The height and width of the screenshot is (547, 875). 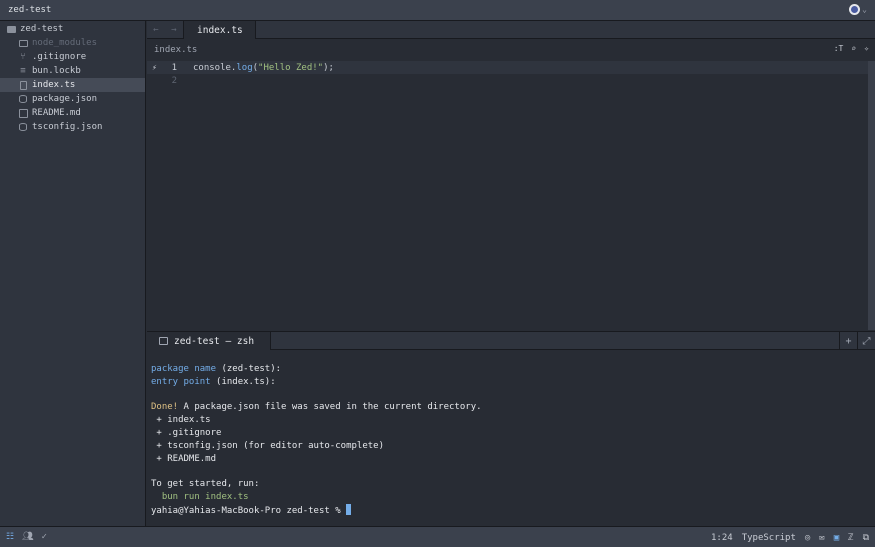 I want to click on status-bar-right: 1:24 TypeScript ◎ ✉ ▣ ℤ ⧉, so click(x=790, y=537).